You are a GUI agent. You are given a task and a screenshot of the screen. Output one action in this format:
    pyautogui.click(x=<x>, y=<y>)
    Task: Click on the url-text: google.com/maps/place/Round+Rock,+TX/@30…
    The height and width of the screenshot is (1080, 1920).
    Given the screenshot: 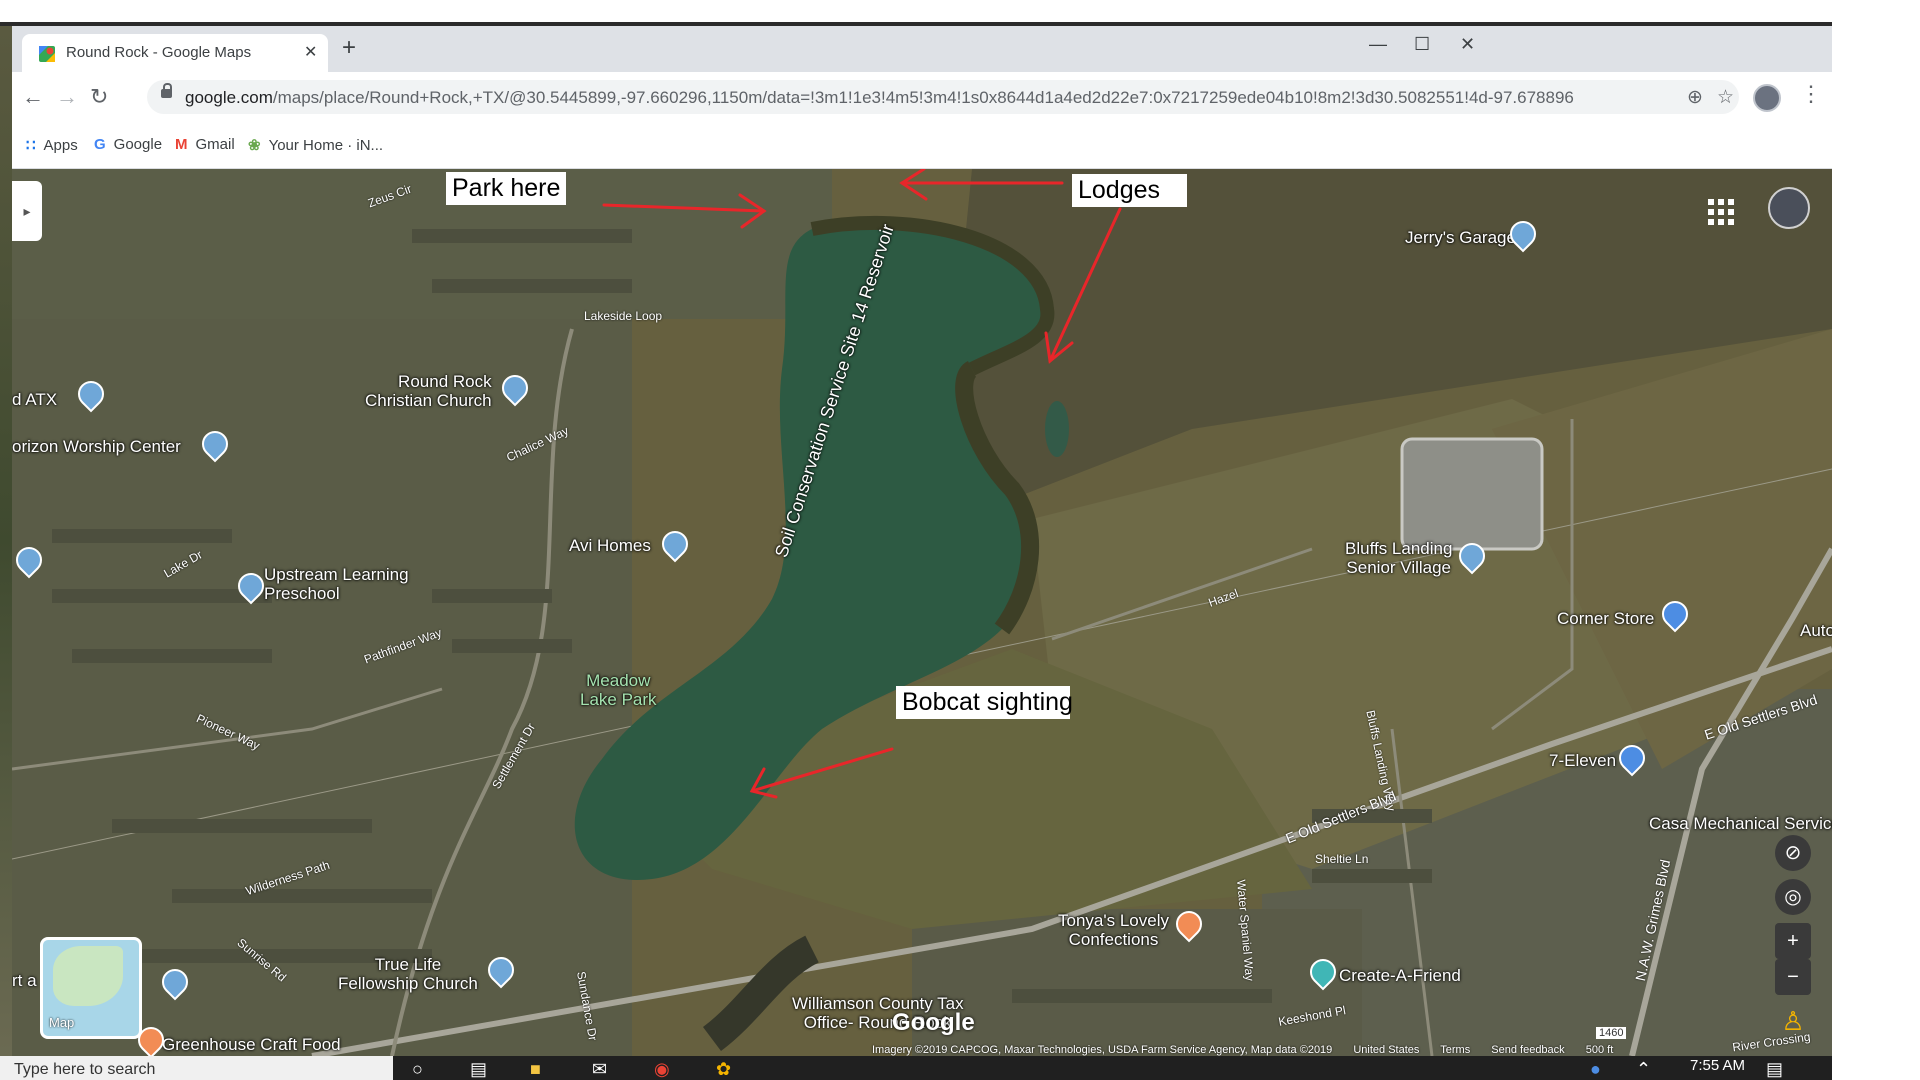 What is the action you would take?
    pyautogui.click(x=879, y=98)
    